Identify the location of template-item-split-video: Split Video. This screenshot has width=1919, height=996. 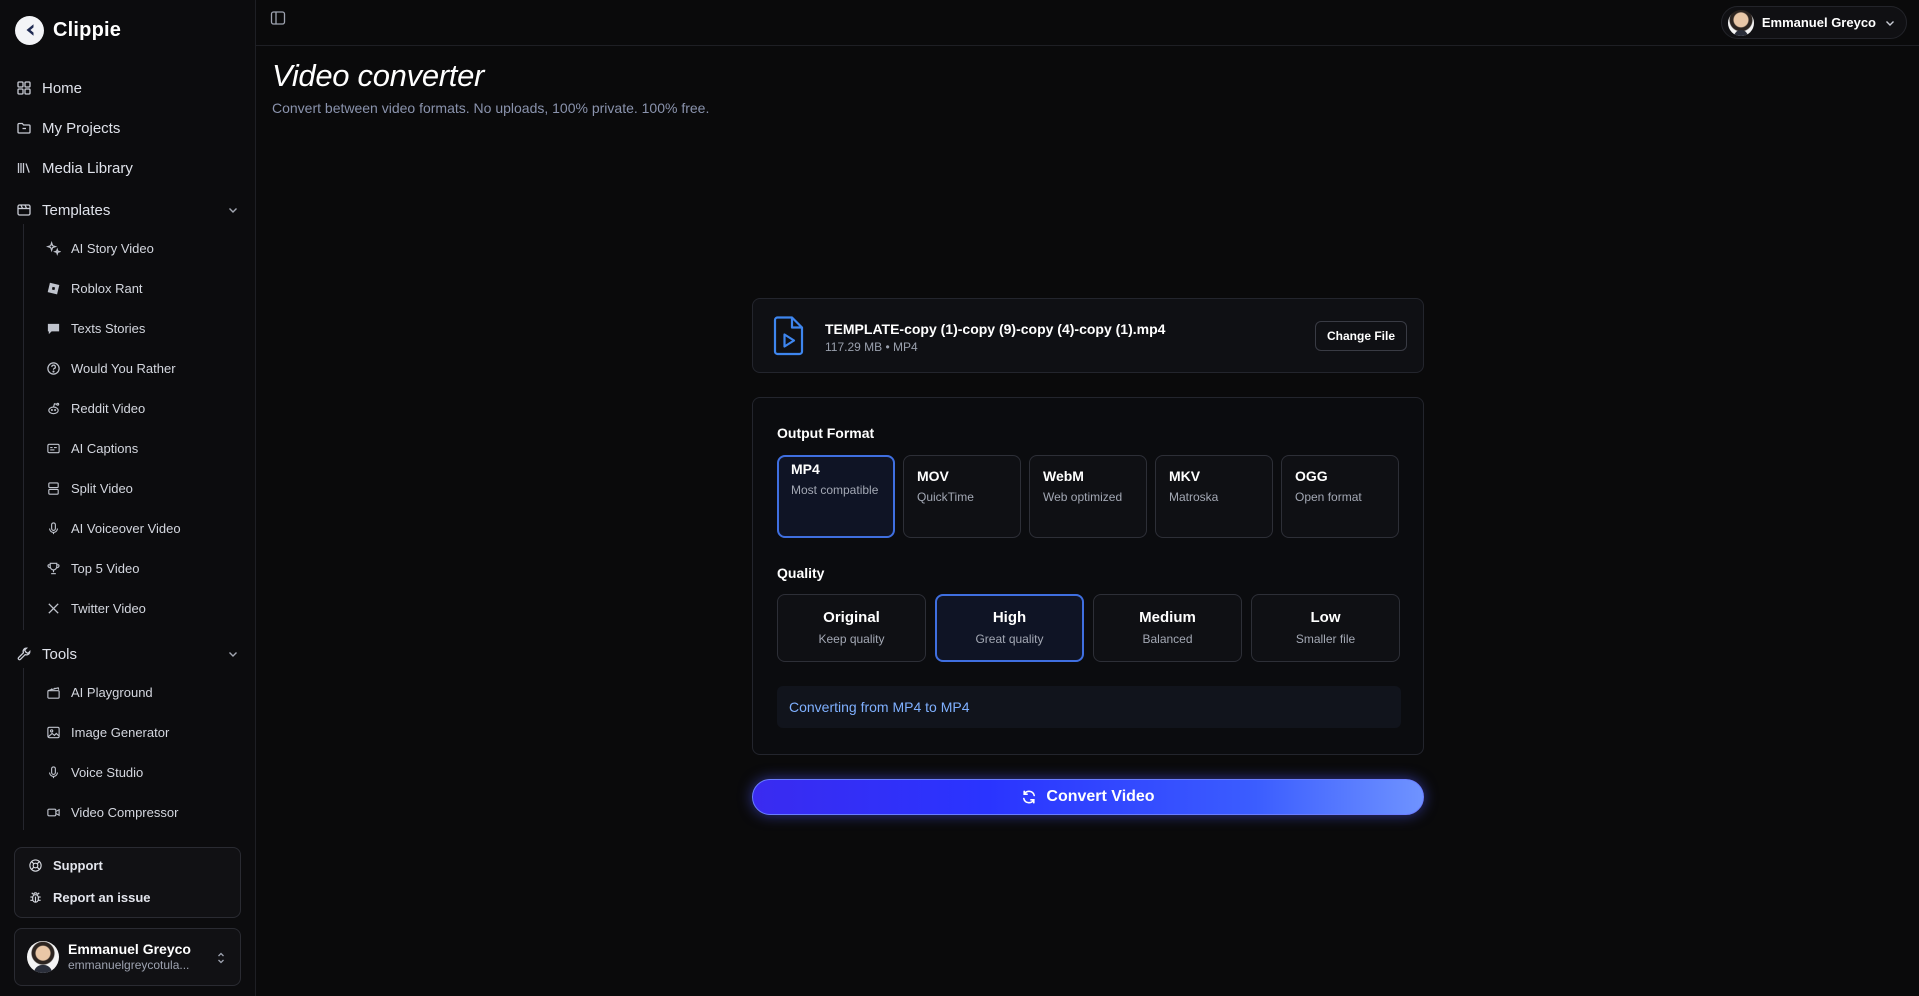
(146, 488).